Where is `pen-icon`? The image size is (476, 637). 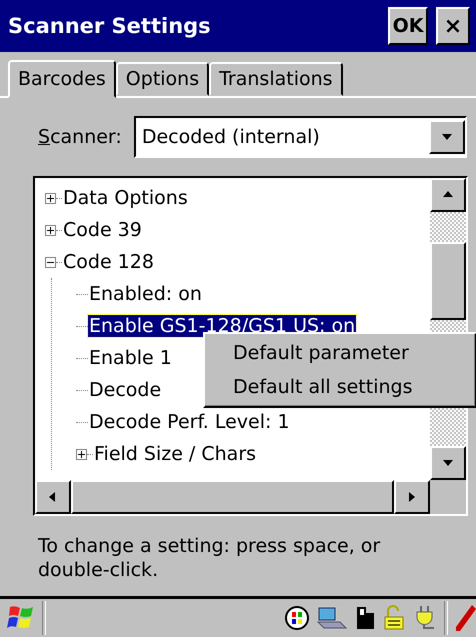
pen-icon is located at coordinates (465, 618).